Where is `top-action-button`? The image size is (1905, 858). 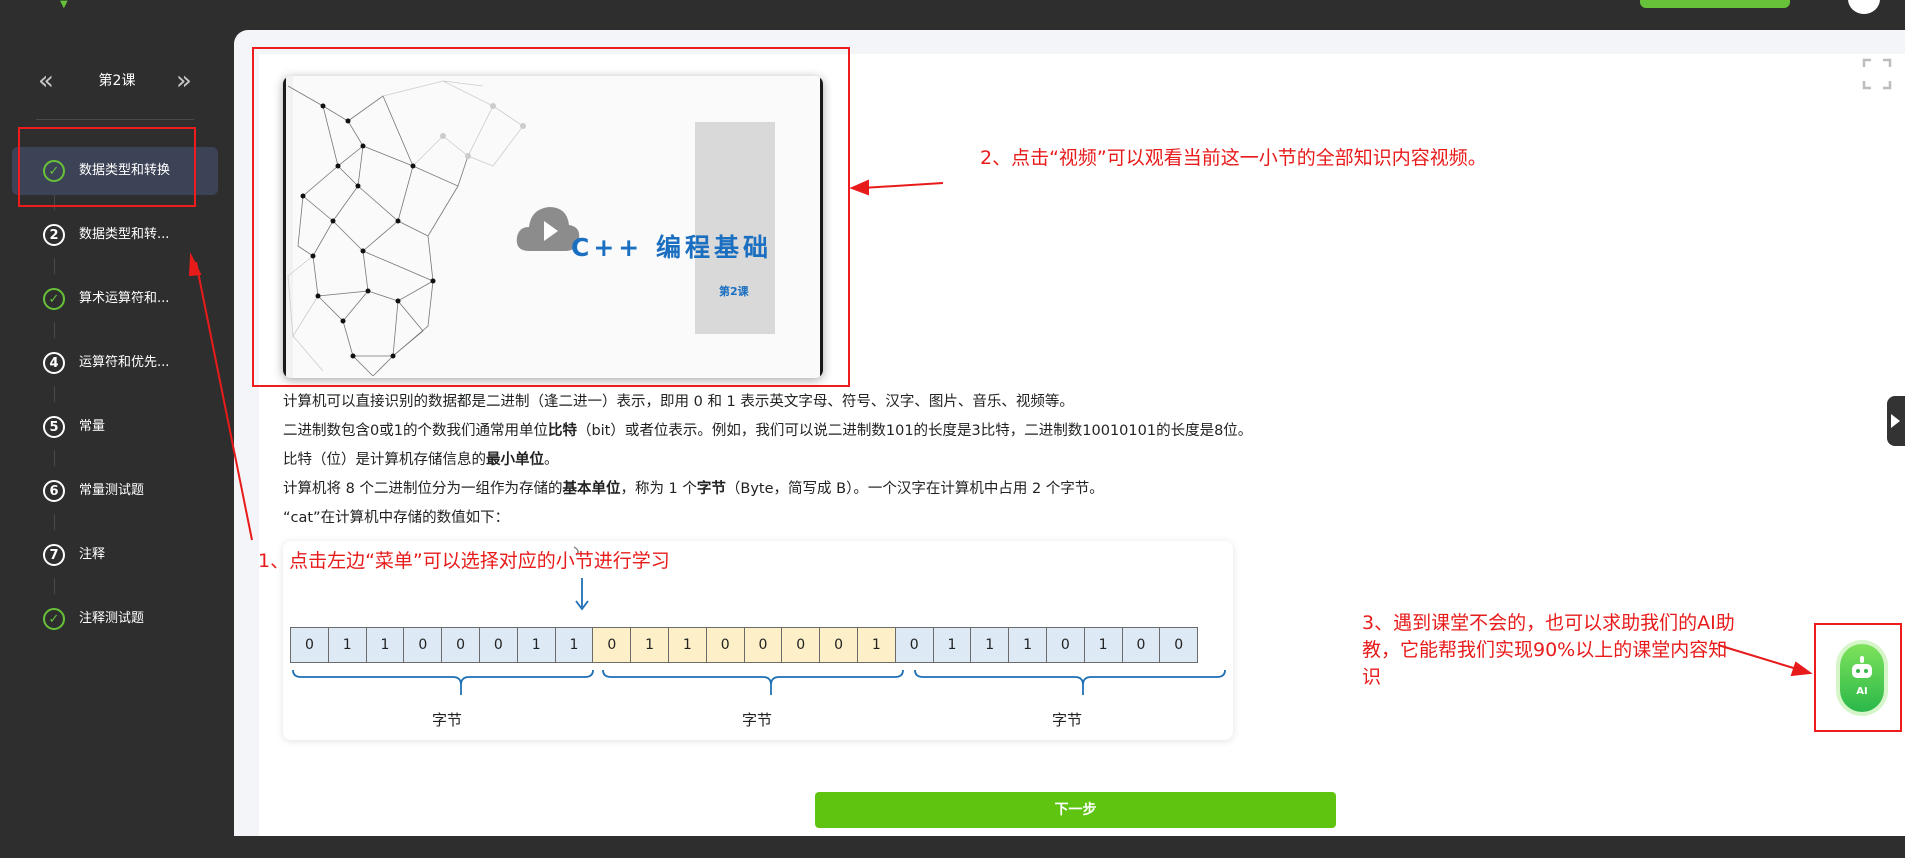
top-action-button is located at coordinates (1715, 4).